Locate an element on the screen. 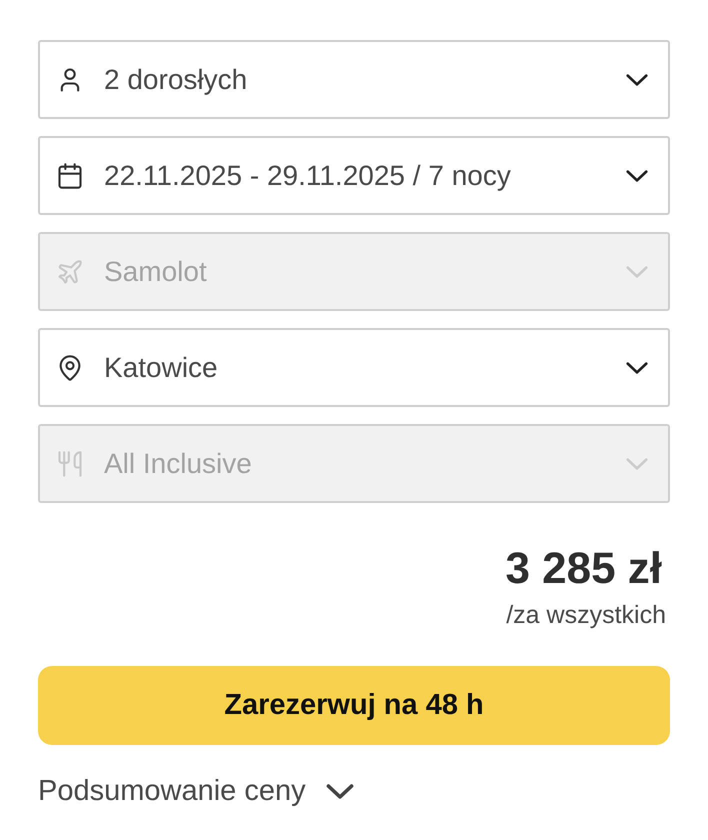 The width and height of the screenshot is (708, 840). dropdown-field: 22.11.2025 - 29.11.2025 / 7 nocy is located at coordinates (354, 175).